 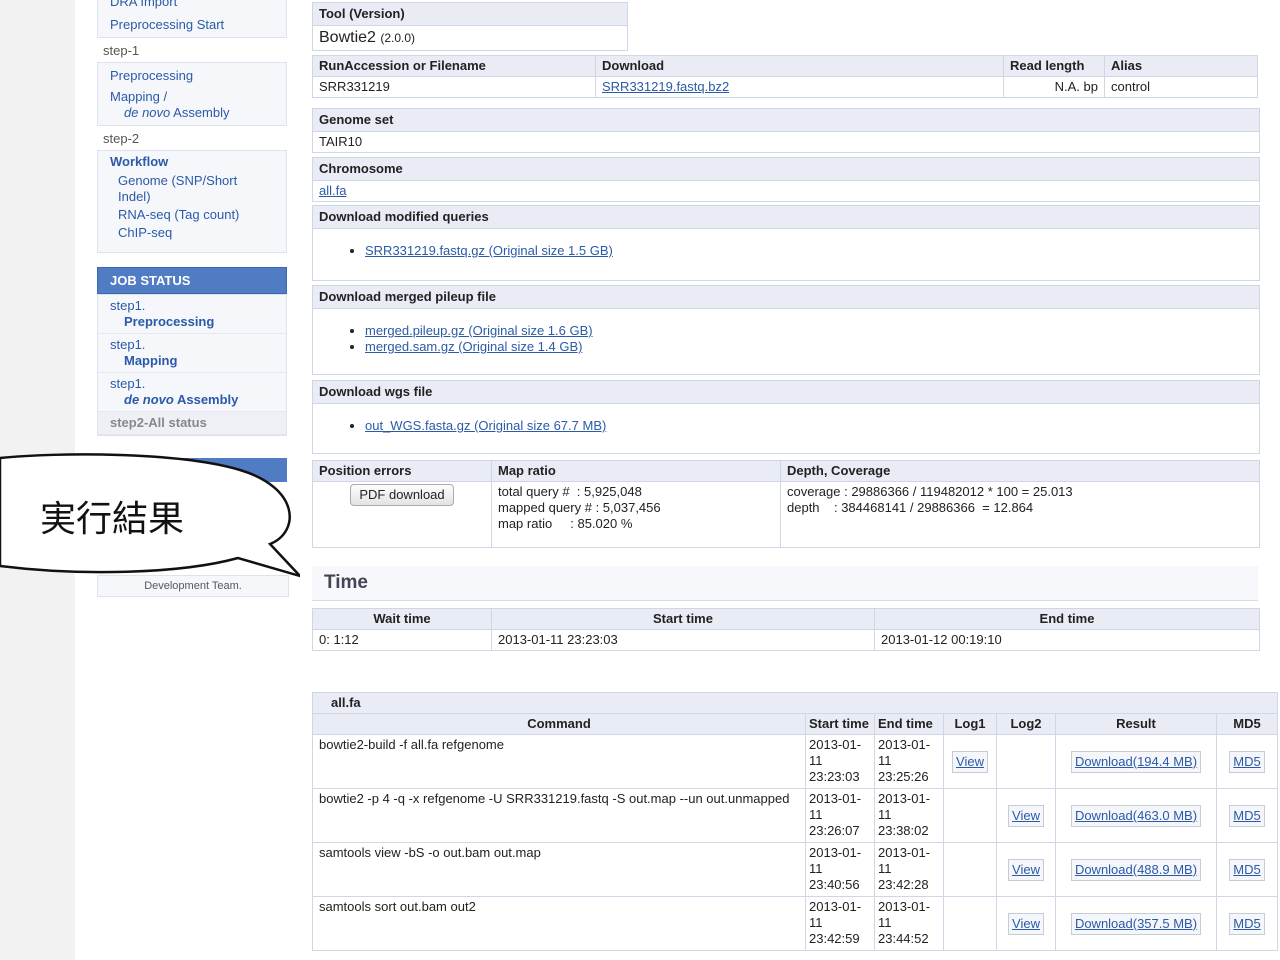 I want to click on tool-name: Bowtie2, so click(x=347, y=37).